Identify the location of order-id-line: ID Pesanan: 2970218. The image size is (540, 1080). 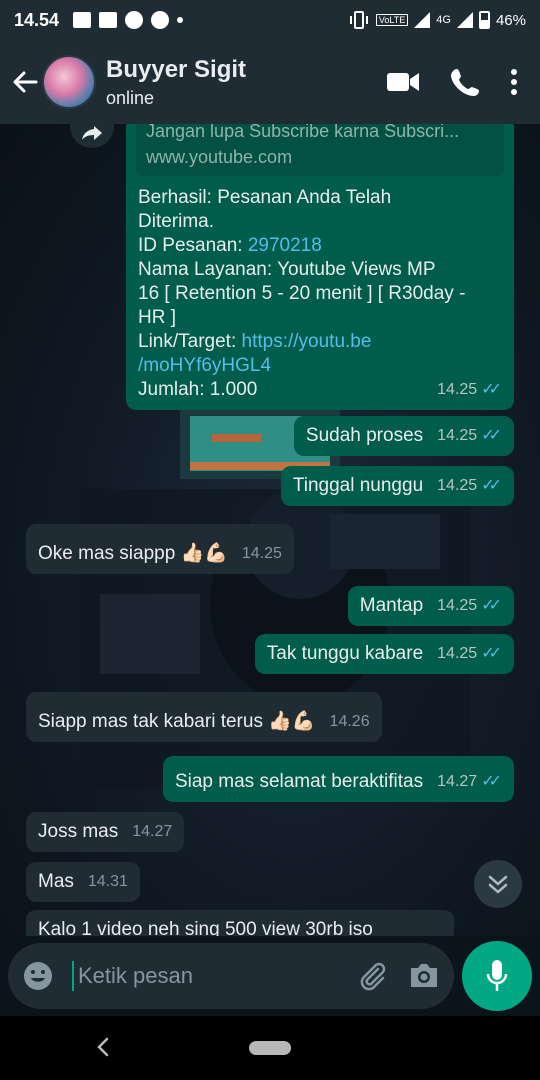
(320, 246).